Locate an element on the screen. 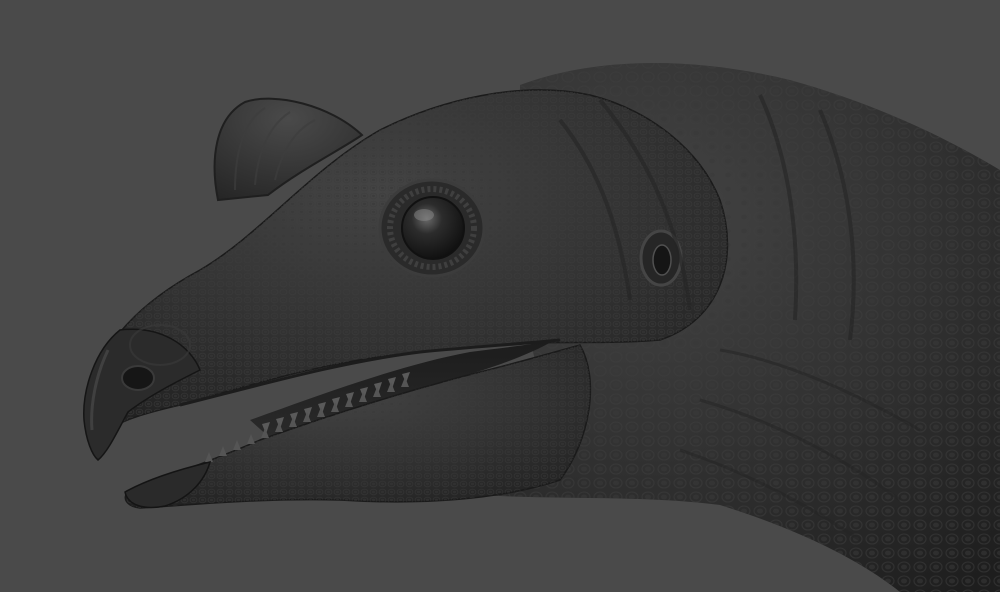  ear-opening-inner is located at coordinates (662, 260).